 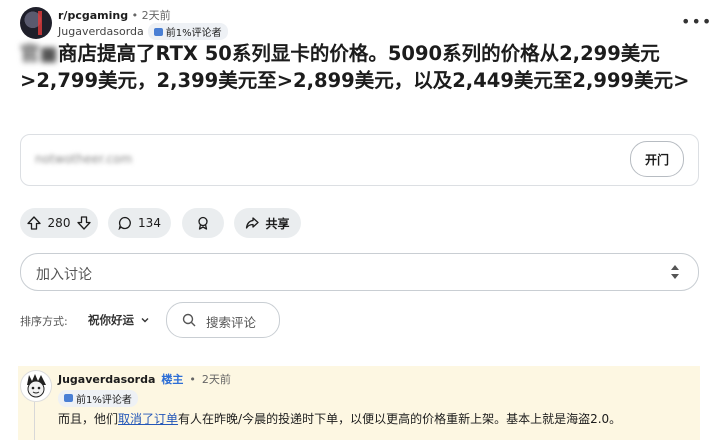 I want to click on link-card: notwotheer.com 开门, so click(x=359, y=160).